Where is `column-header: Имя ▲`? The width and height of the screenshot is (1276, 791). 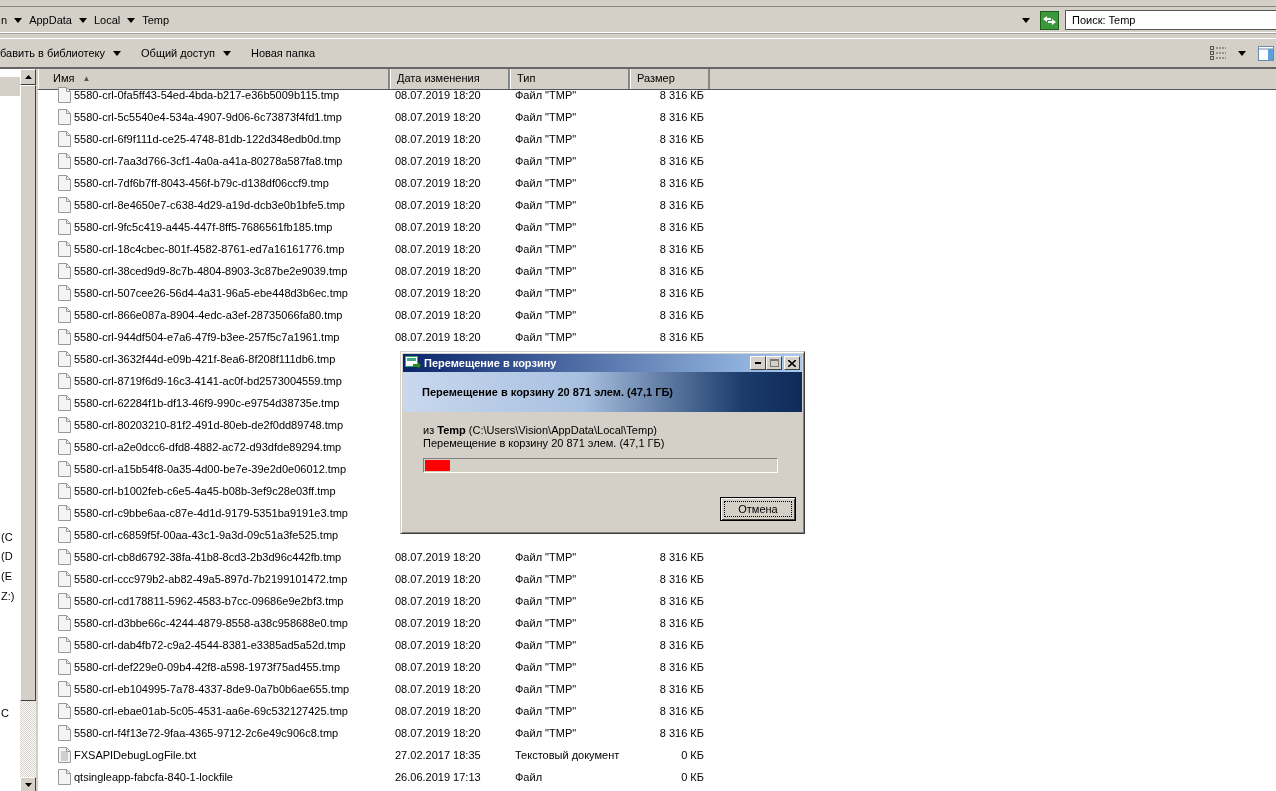
column-header: Имя ▲ is located at coordinates (214, 79).